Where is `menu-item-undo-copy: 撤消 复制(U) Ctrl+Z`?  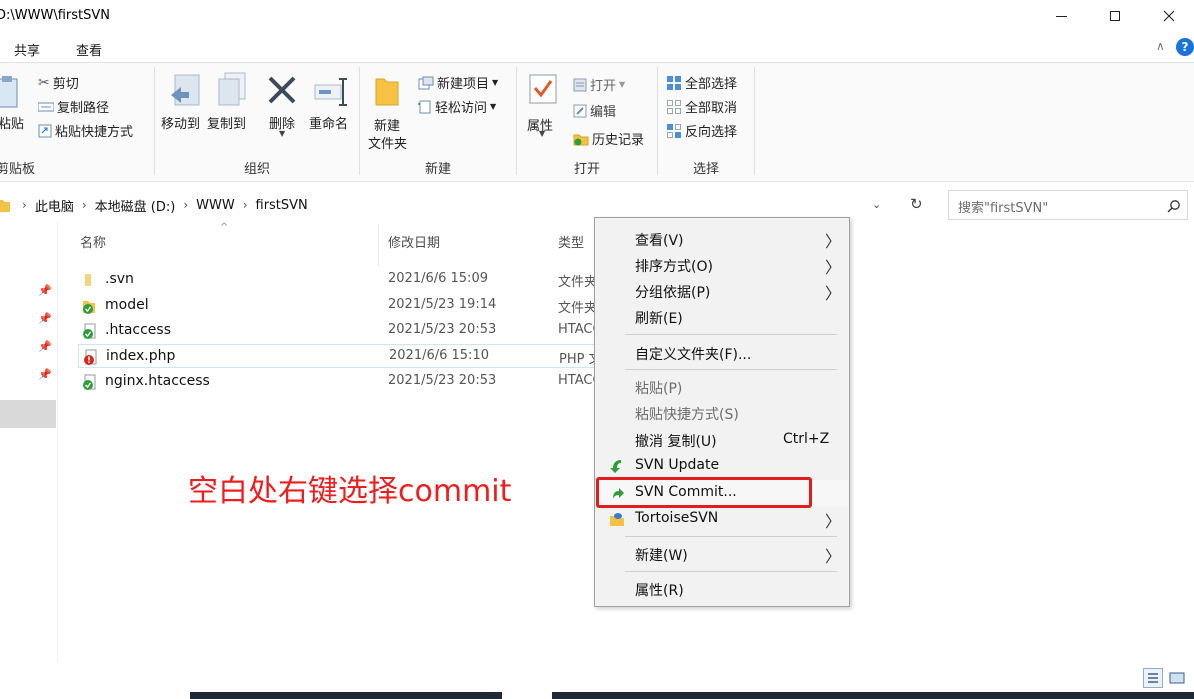 menu-item-undo-copy: 撤消 复制(U) Ctrl+Z is located at coordinates (722, 440).